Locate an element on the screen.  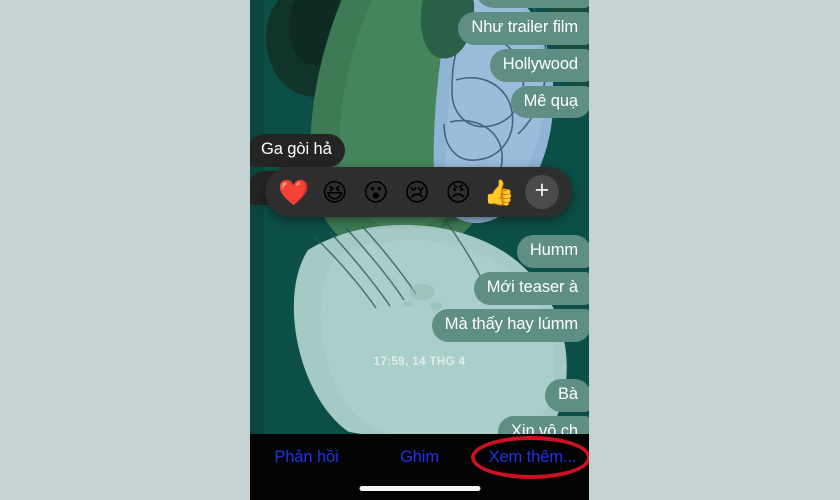
message-row: Mê quạ is located at coordinates (419, 102).